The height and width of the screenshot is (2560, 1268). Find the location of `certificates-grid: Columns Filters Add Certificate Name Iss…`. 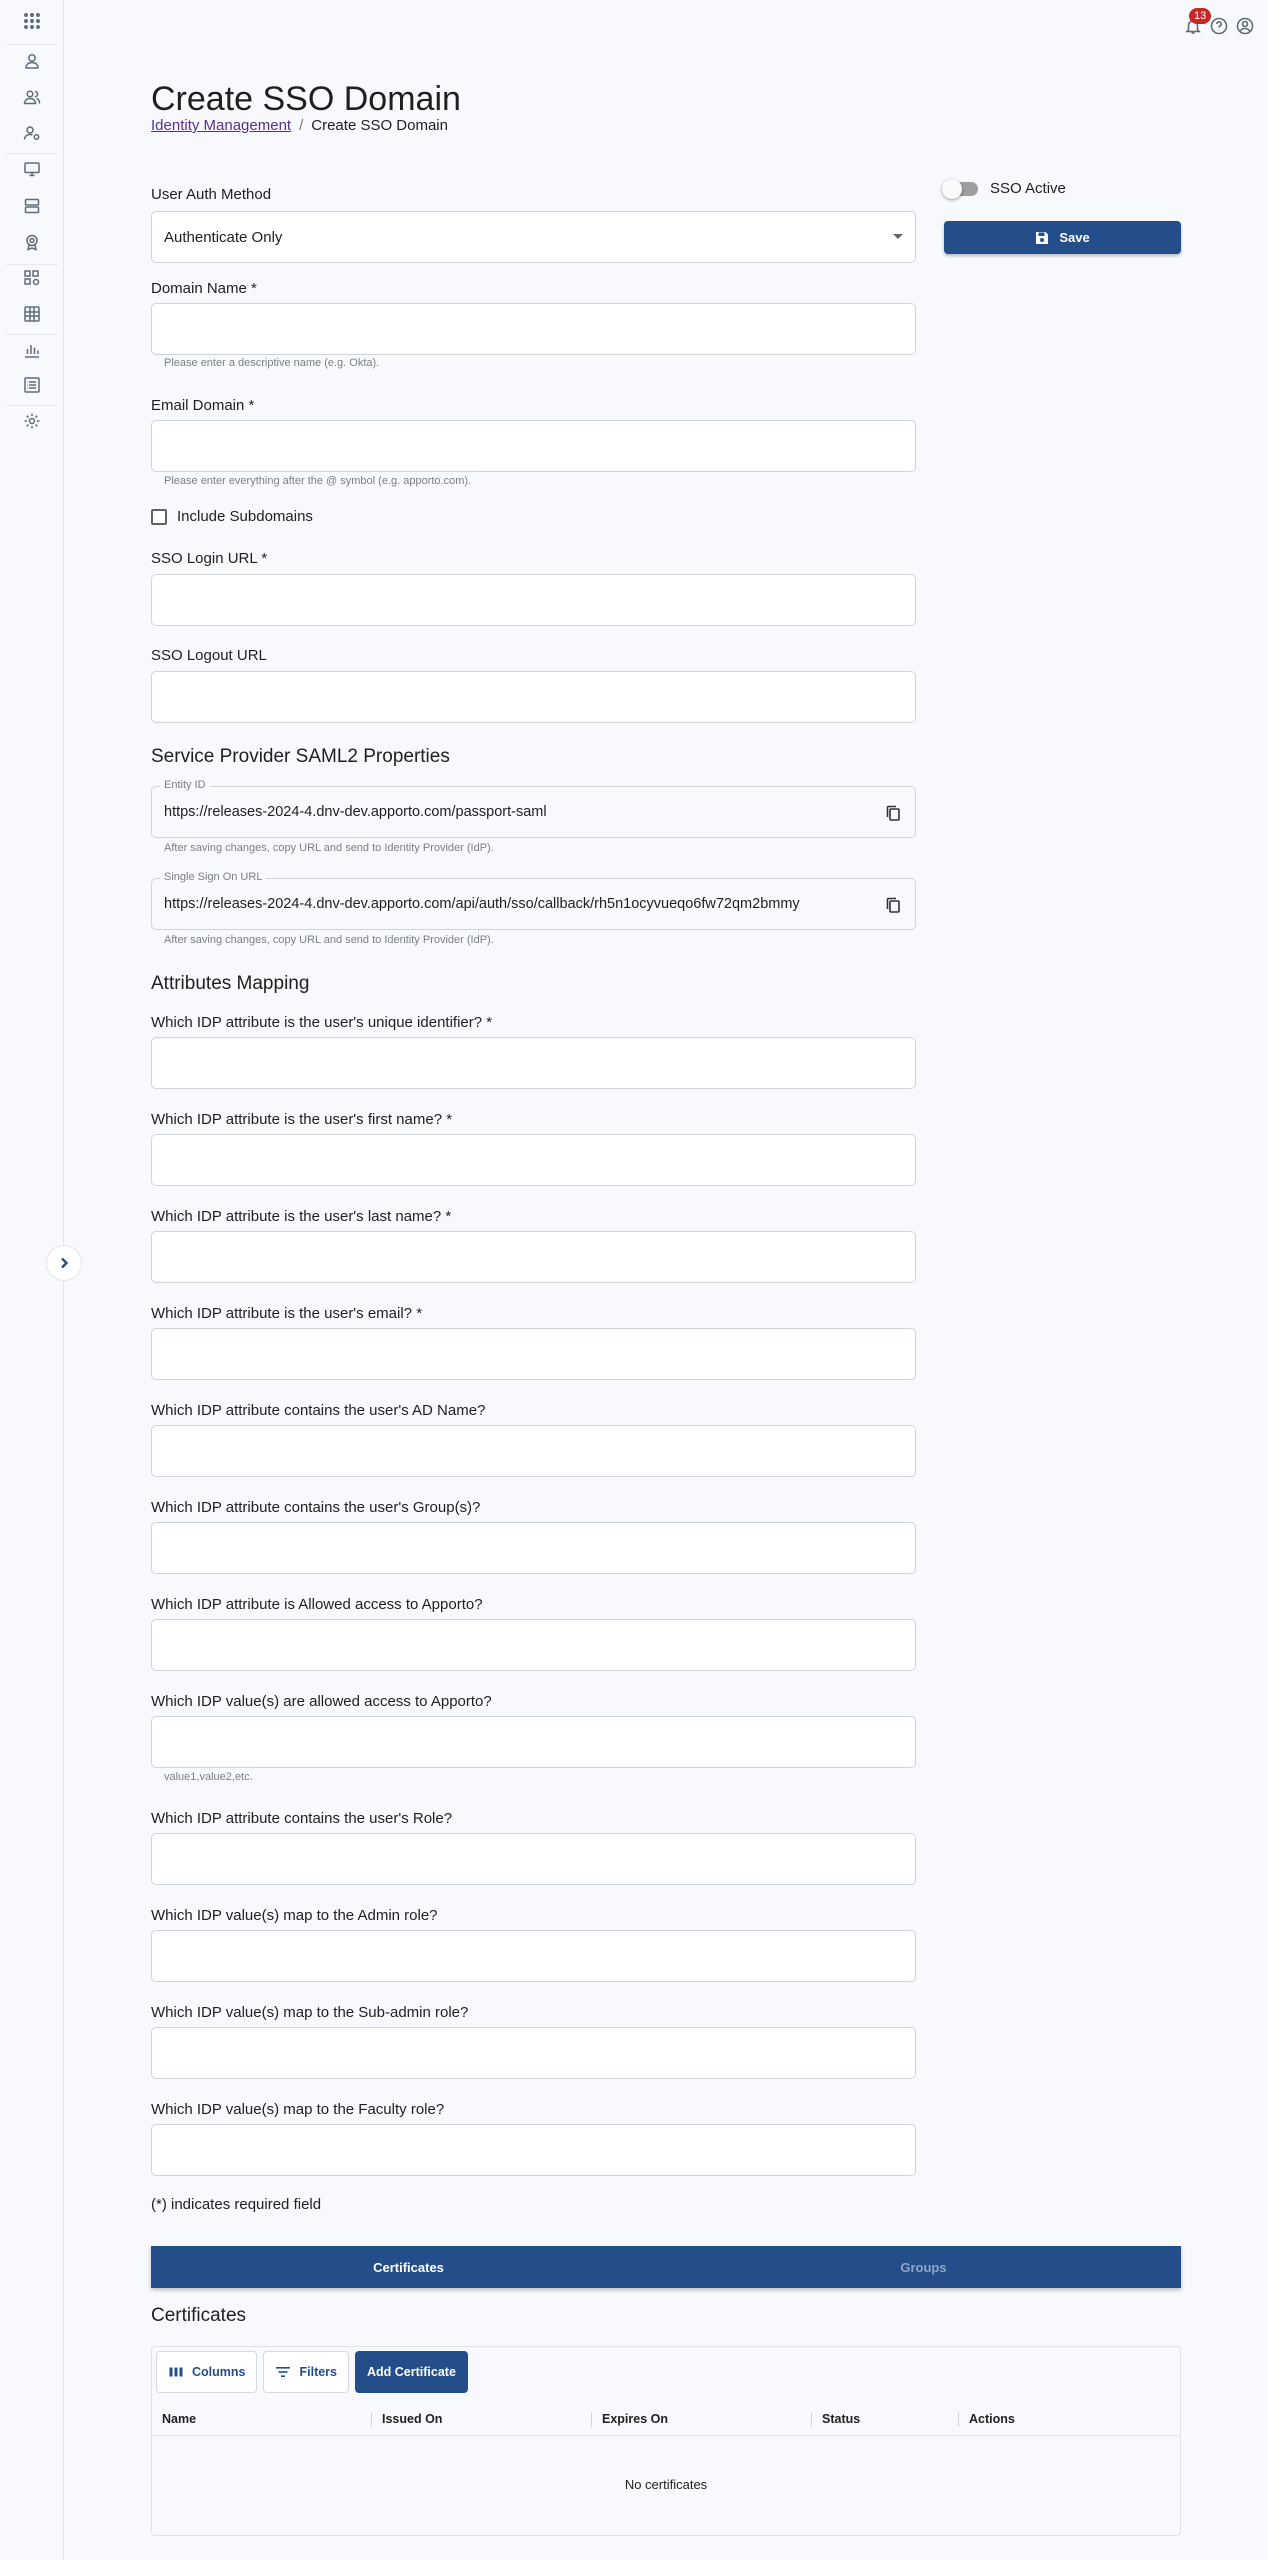

certificates-grid: Columns Filters Add Certificate Name Iss… is located at coordinates (666, 2441).